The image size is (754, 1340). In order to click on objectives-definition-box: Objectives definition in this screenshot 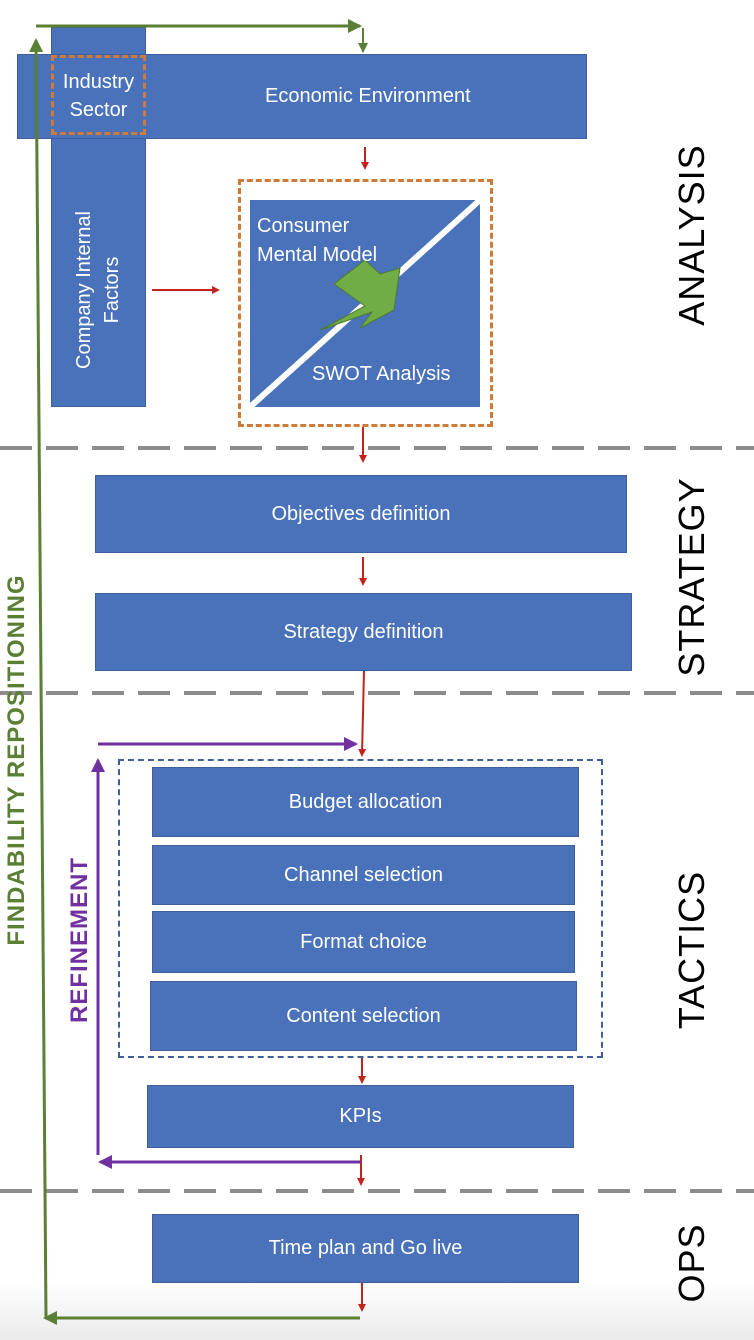, I will do `click(361, 514)`.